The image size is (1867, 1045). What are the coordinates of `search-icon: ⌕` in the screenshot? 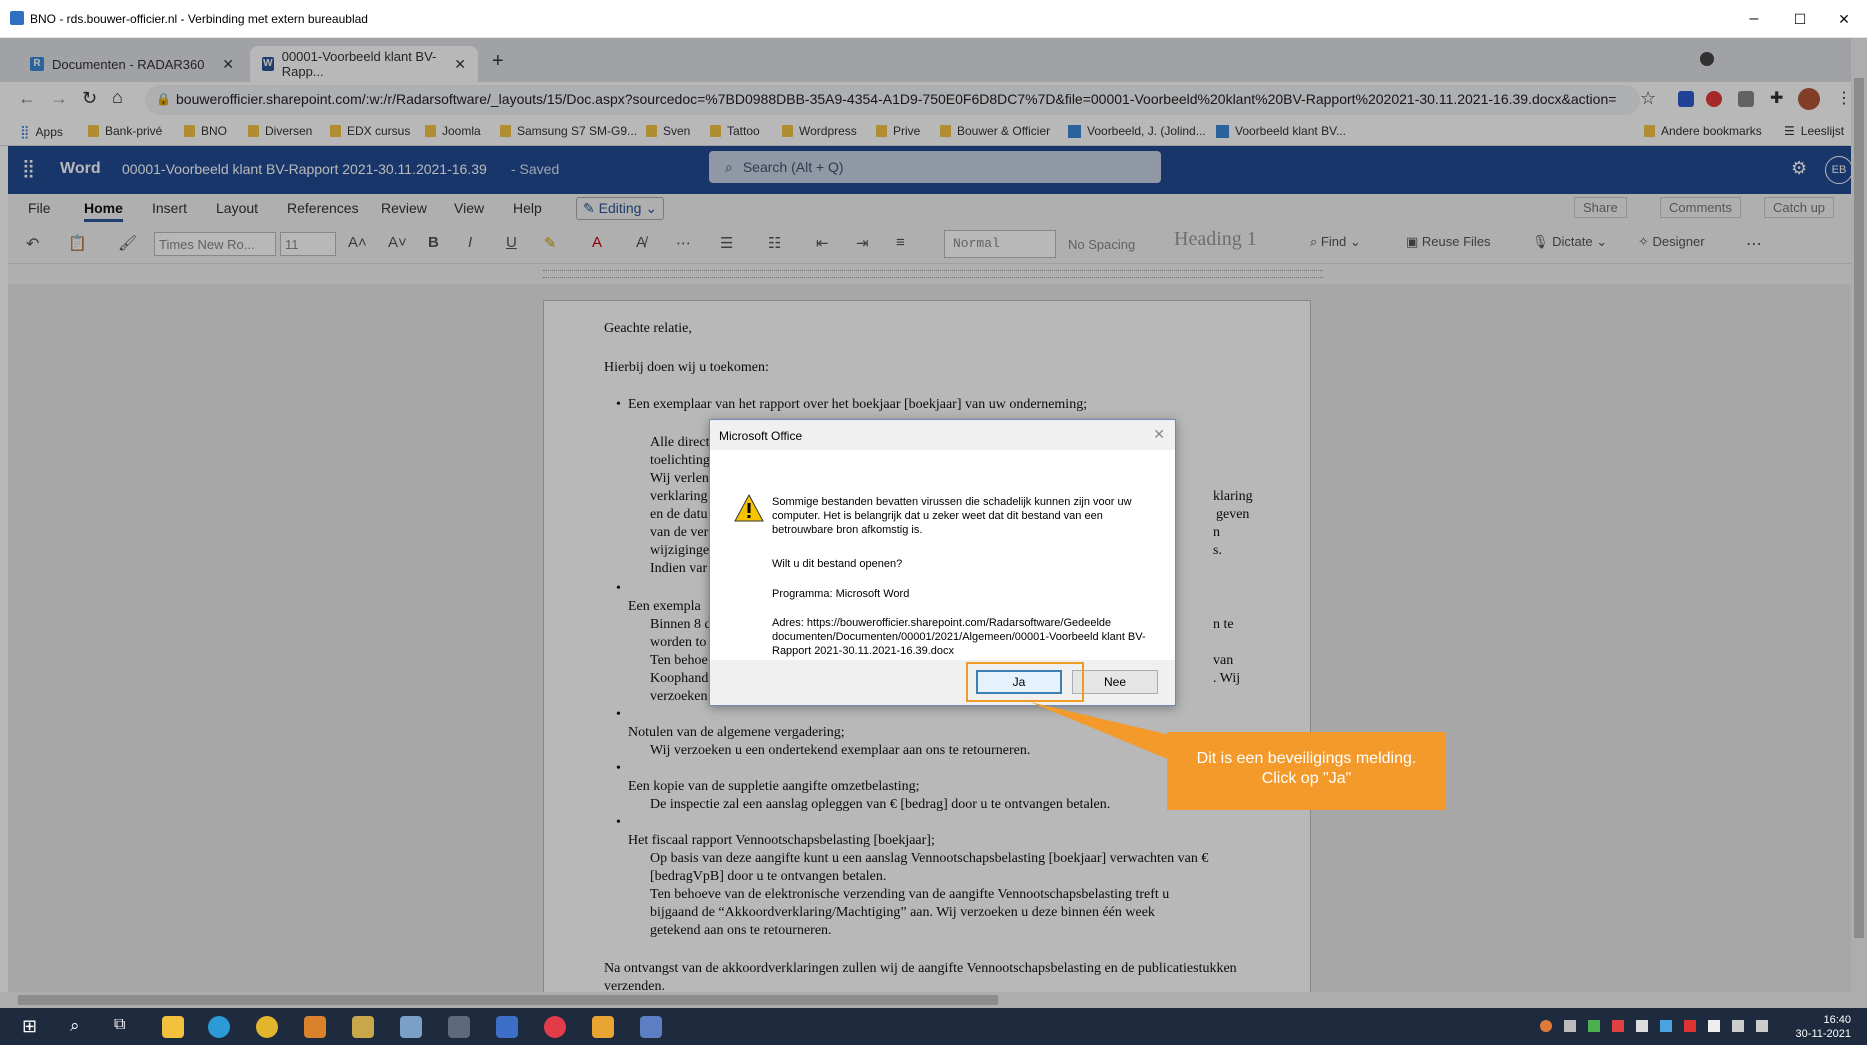 It's located at (75, 1026).